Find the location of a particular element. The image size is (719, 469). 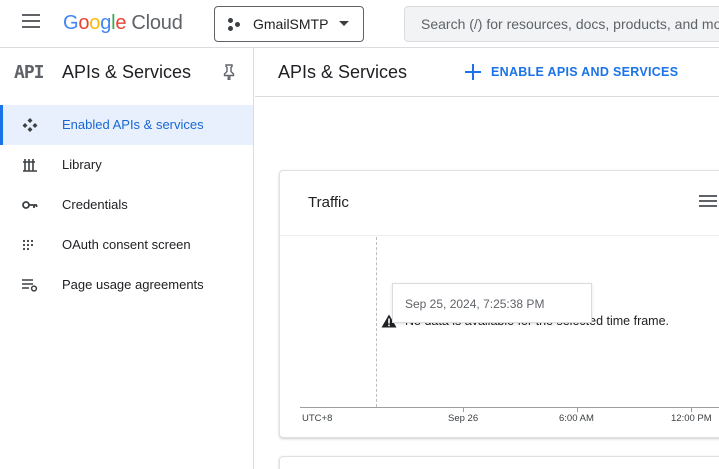

key-icon is located at coordinates (30, 205).